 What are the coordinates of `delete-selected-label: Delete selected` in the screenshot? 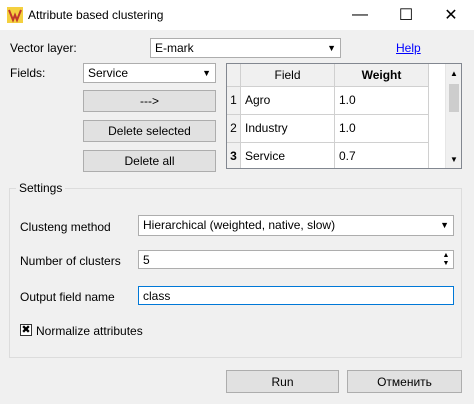 It's located at (149, 131).